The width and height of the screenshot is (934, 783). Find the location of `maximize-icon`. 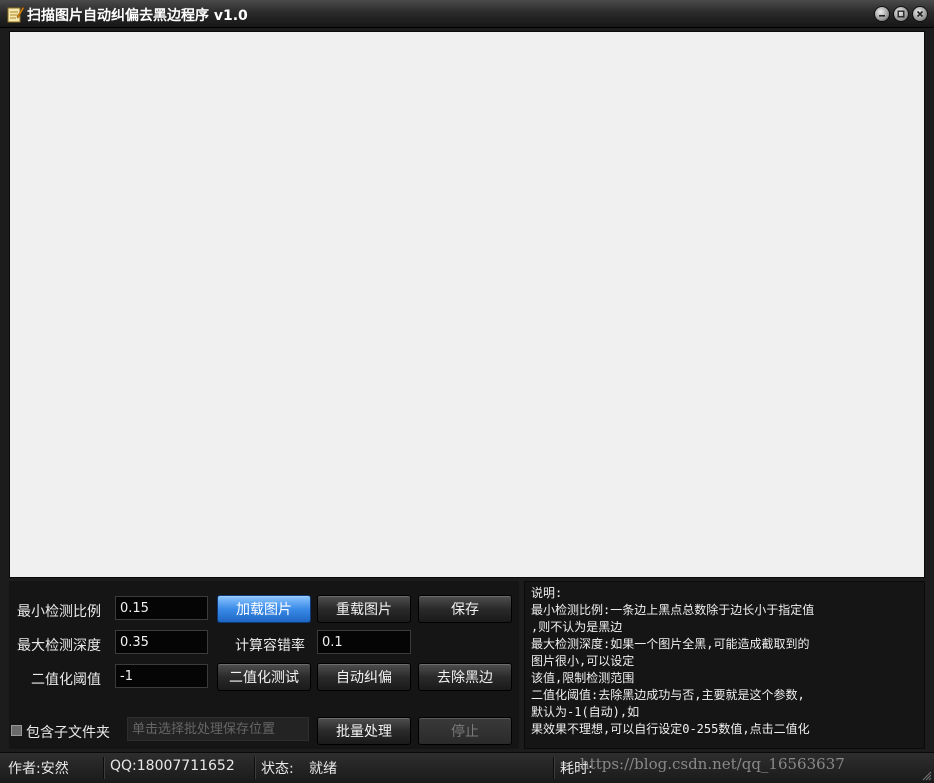

maximize-icon is located at coordinates (901, 14).